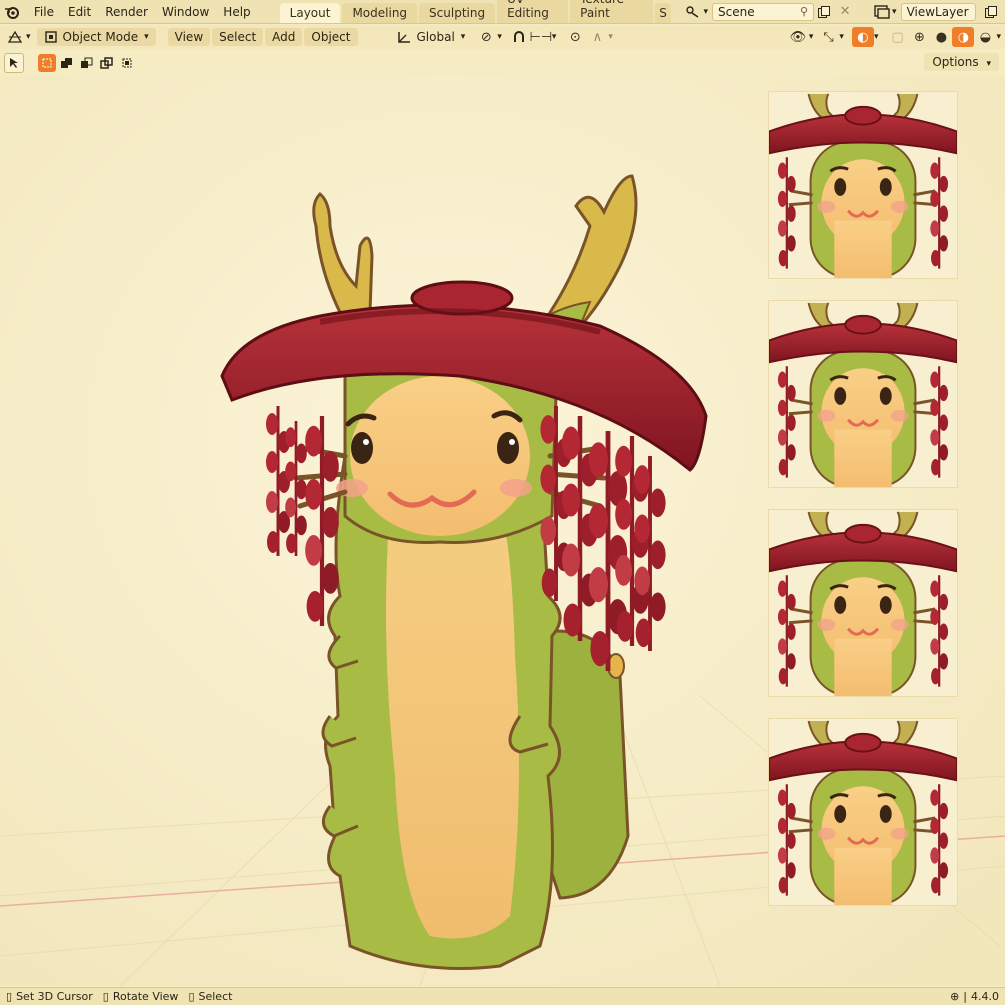 Image resolution: width=1005 pixels, height=1005 pixels. I want to click on status-hint-cursor: Set 3D Cursor, so click(54, 996).